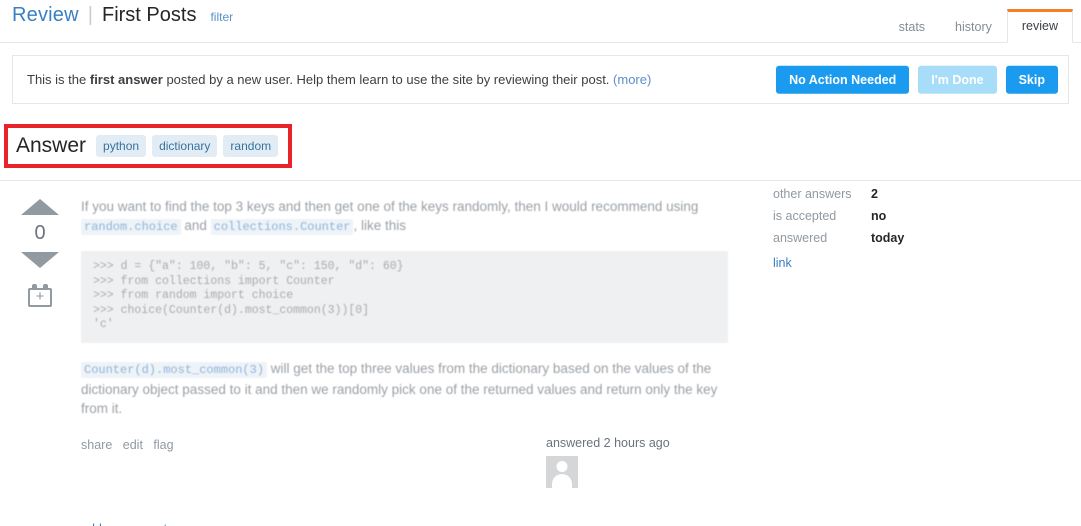 The width and height of the screenshot is (1081, 526). What do you see at coordinates (404, 524) in the screenshot?
I see `add-a-comment-link: add a comment` at bounding box center [404, 524].